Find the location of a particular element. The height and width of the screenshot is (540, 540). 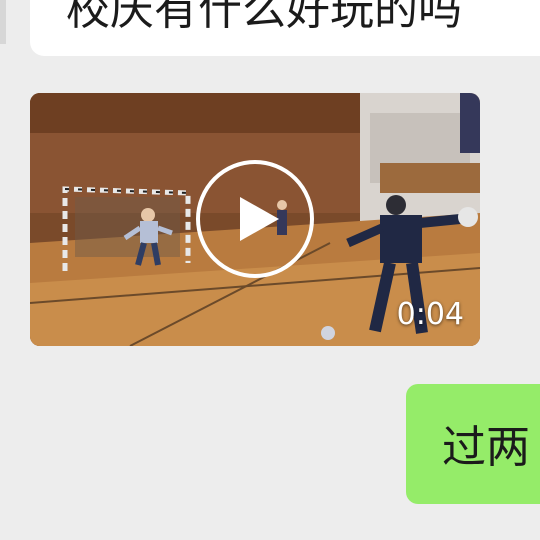

outgoing-message-text: 过两 is located at coordinates (486, 447).